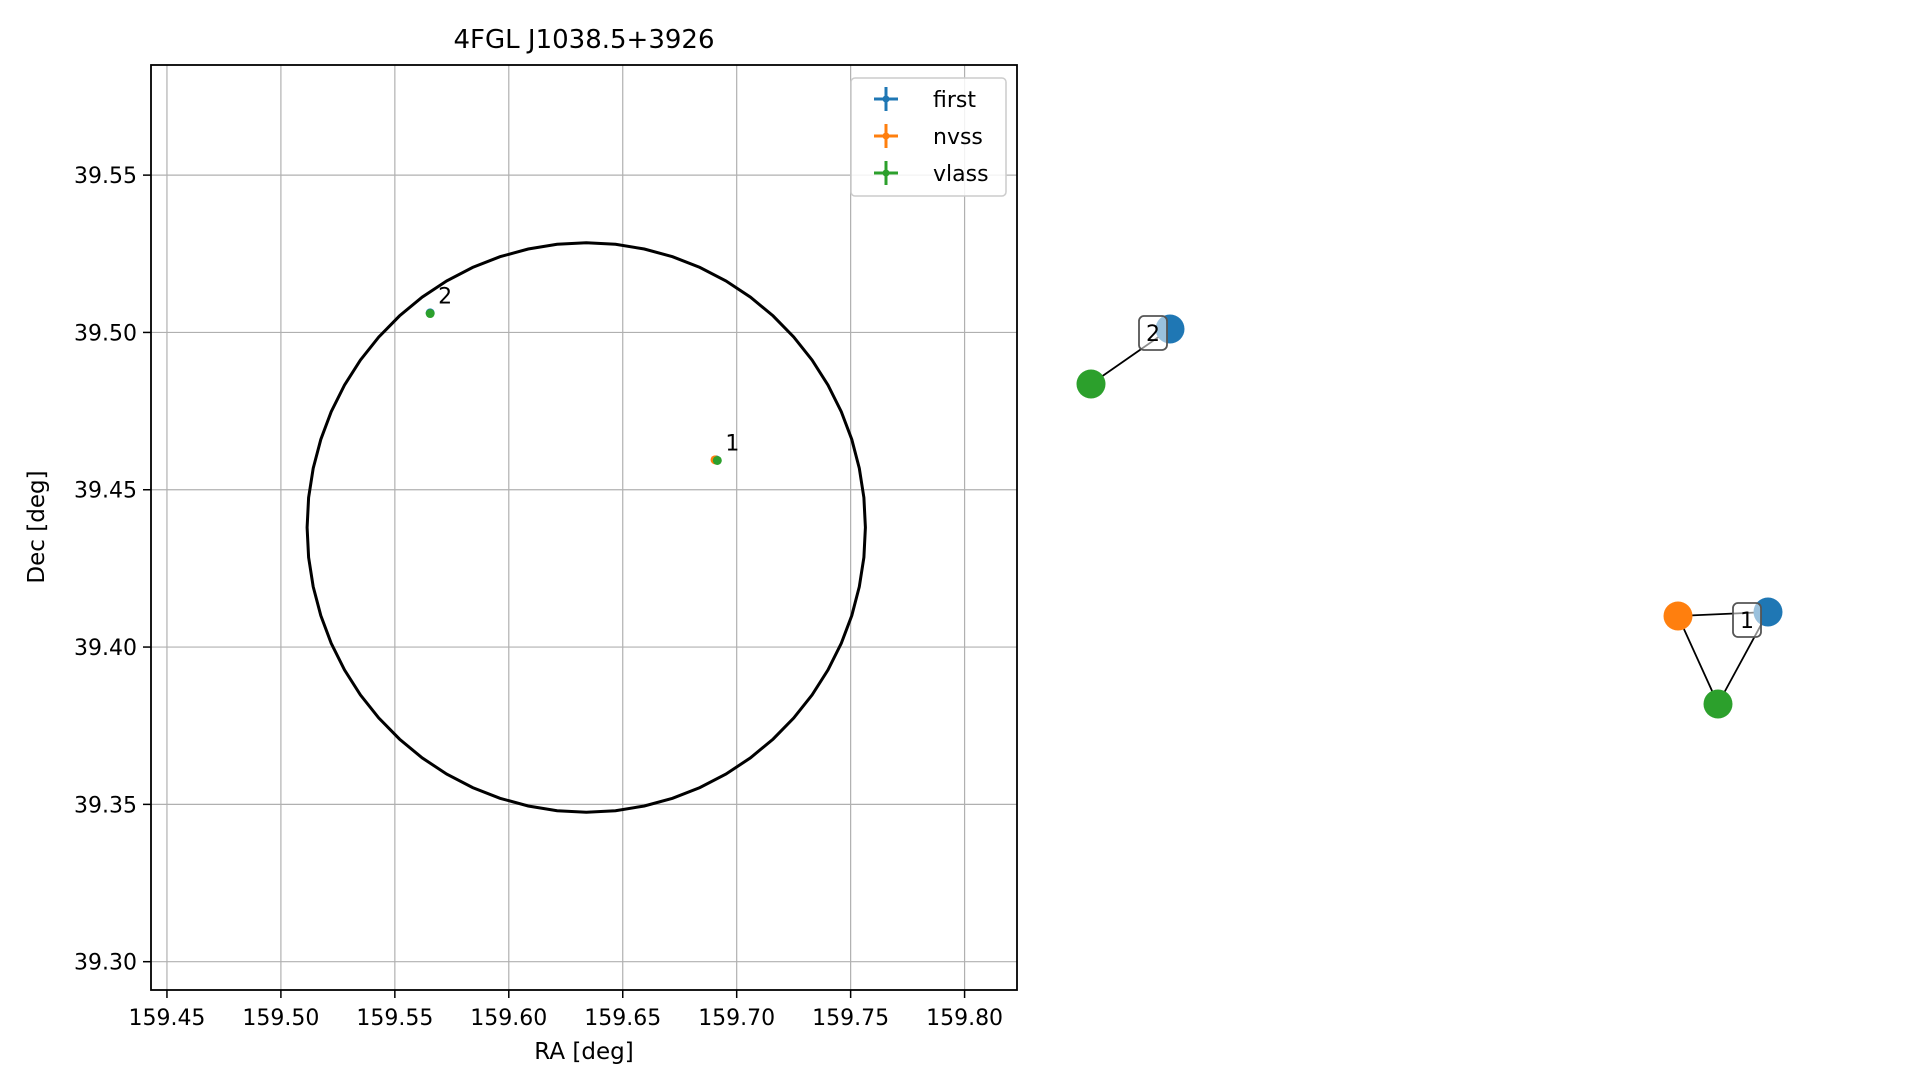  I want to click on x-tick-label: 159.45, so click(166, 1018).